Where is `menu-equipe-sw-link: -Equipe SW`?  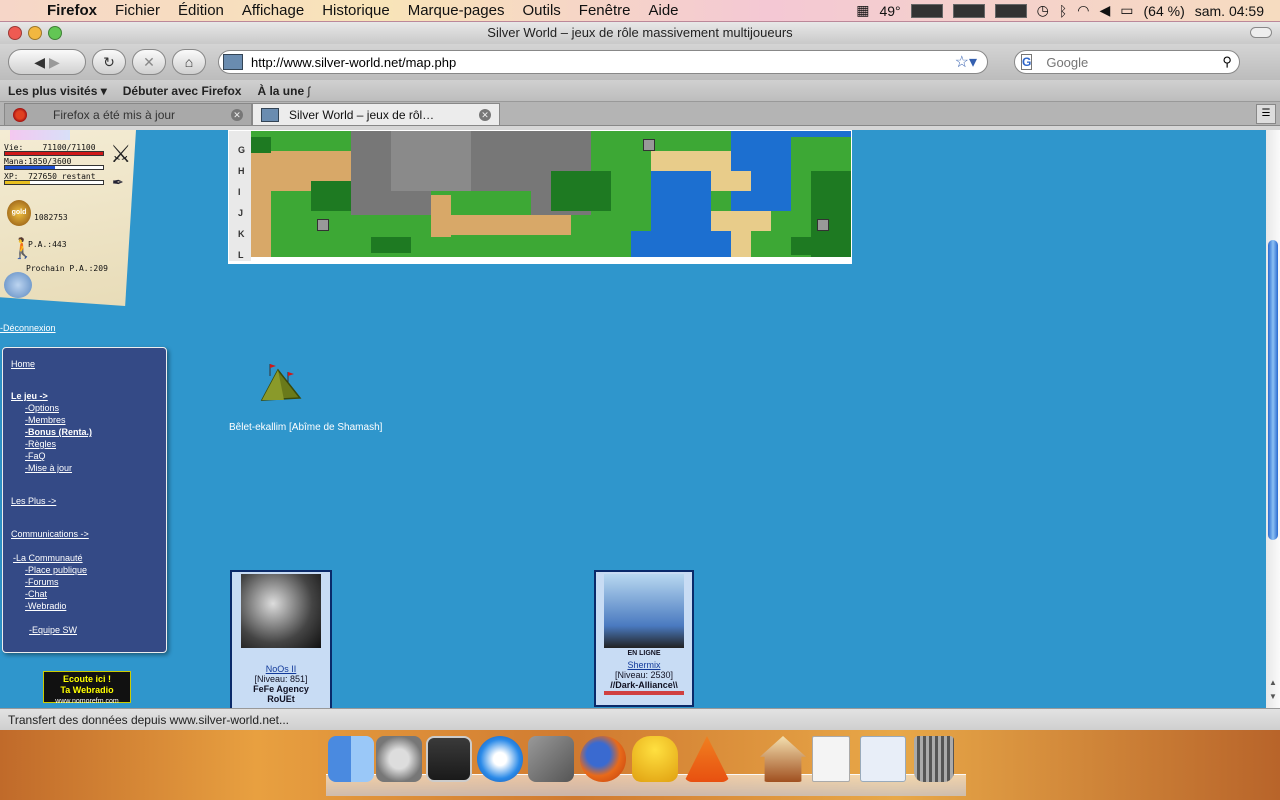 menu-equipe-sw-link: -Equipe SW is located at coordinates (53, 630).